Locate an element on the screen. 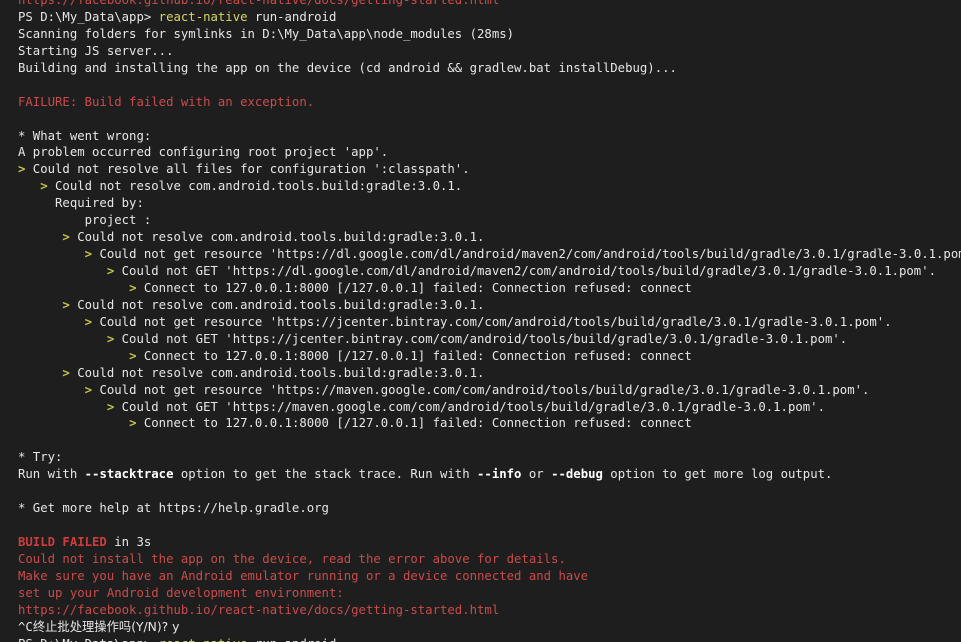  terminal-text-segment: --stacktrace is located at coordinates (129, 474).